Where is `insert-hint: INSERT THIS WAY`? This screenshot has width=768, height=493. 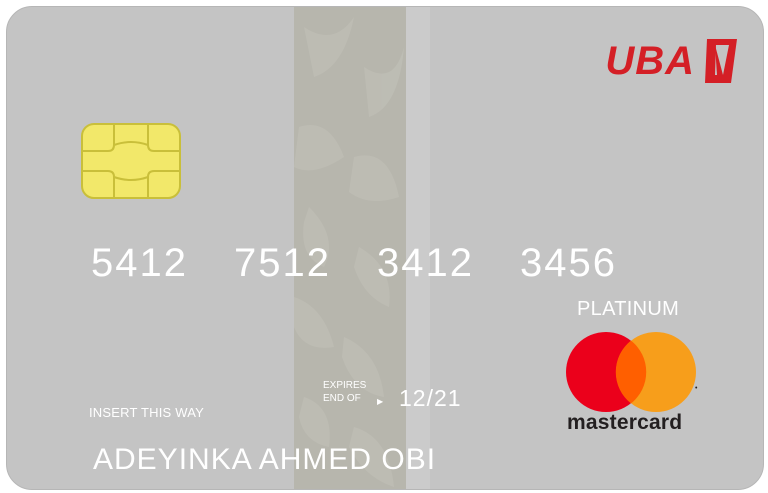
insert-hint: INSERT THIS WAY is located at coordinates (146, 412).